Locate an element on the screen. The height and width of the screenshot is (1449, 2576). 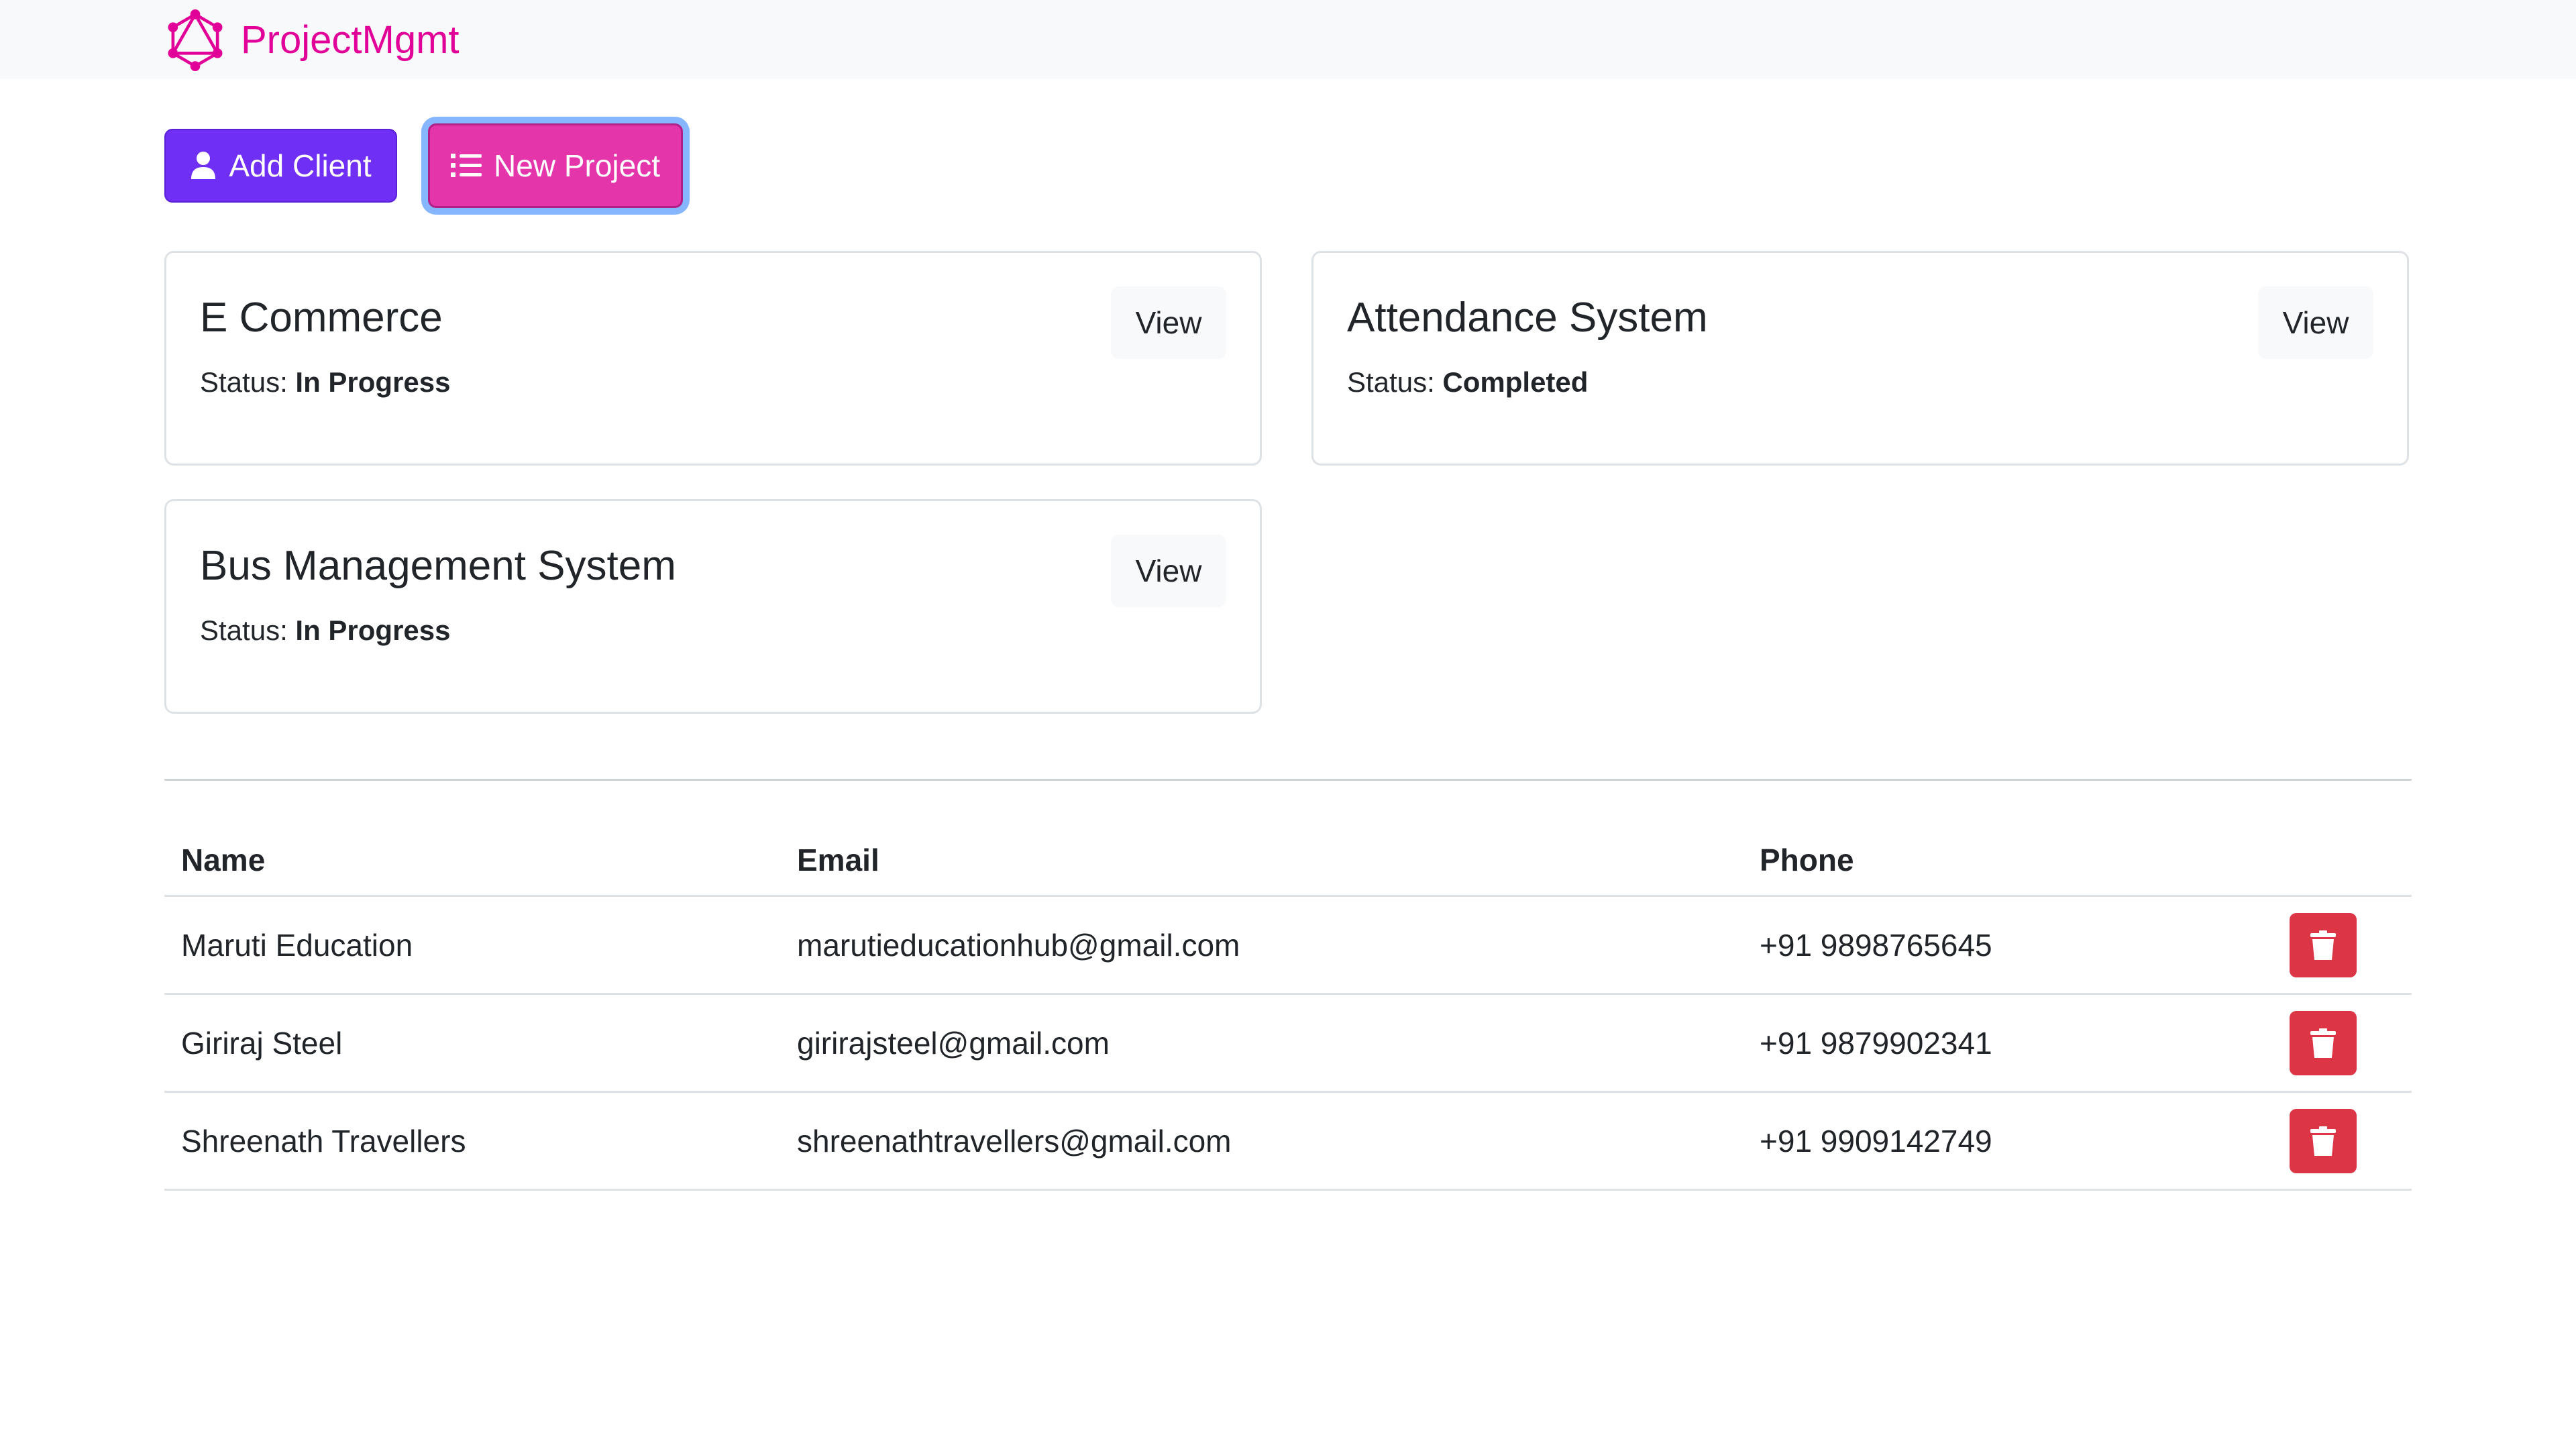
client-email: girirajsteel@gmail.com is located at coordinates (1261, 1043).